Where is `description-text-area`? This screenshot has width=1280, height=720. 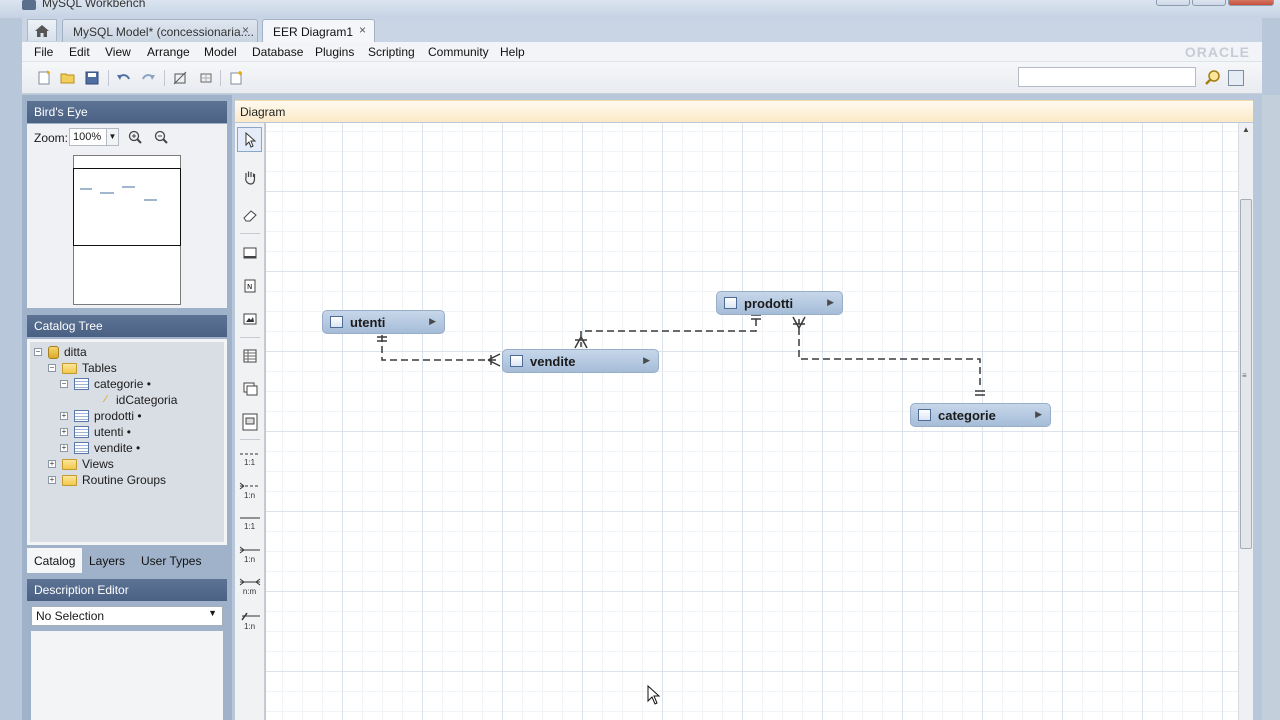 description-text-area is located at coordinates (127, 675).